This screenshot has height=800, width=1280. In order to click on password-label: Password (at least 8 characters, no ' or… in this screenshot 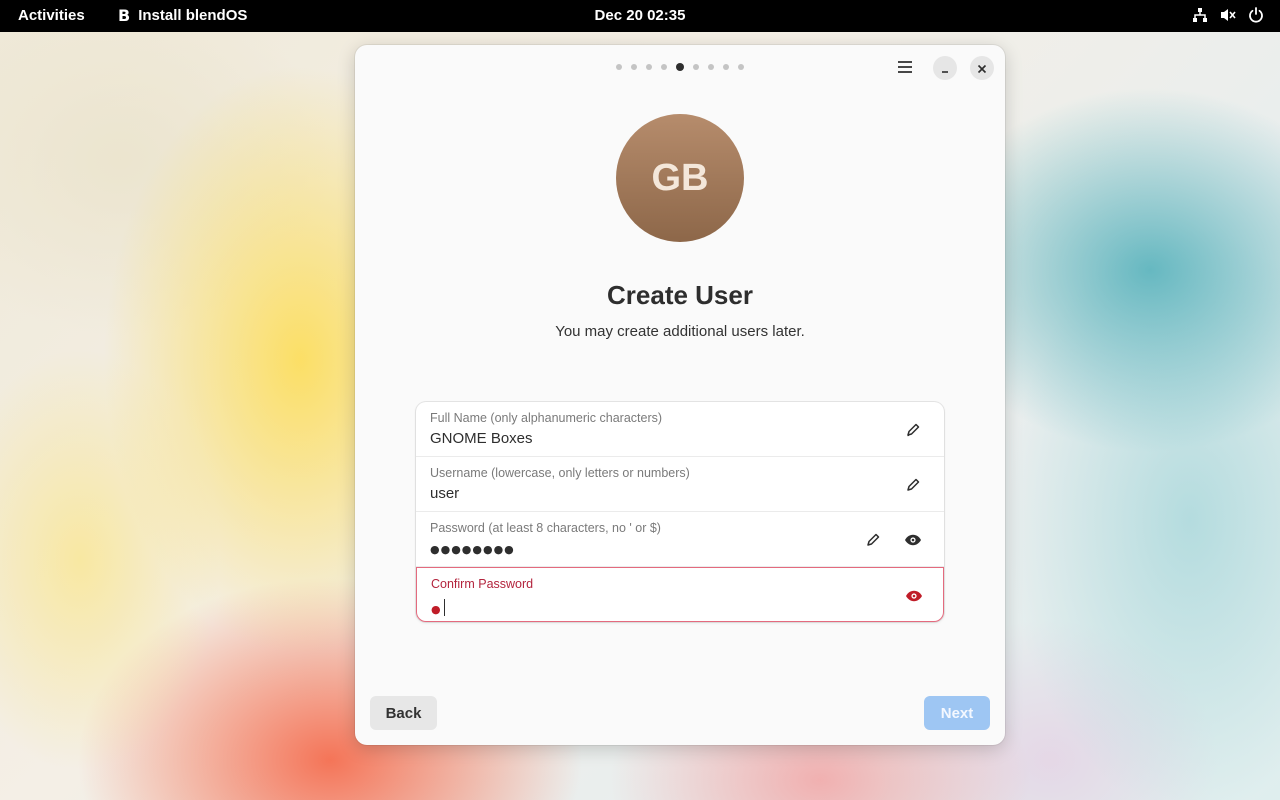, I will do `click(545, 528)`.